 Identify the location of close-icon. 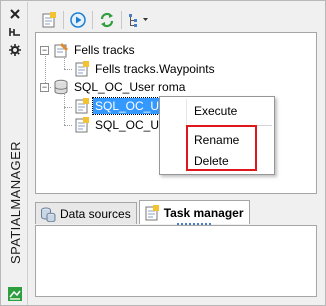
(15, 14).